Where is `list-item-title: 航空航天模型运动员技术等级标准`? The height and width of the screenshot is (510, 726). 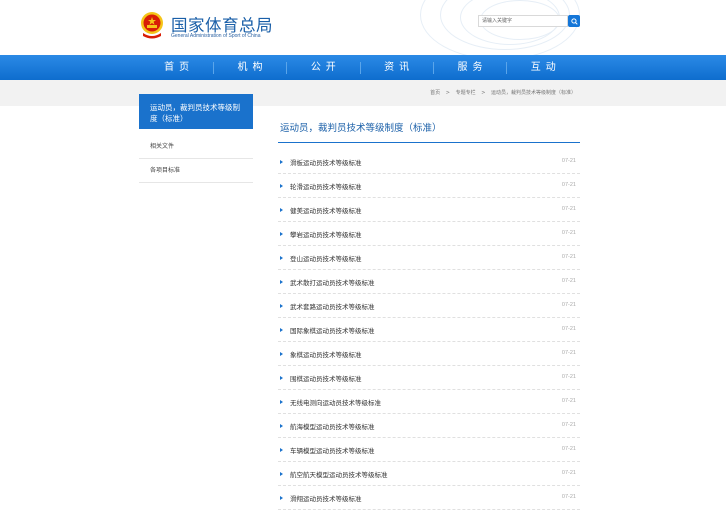
list-item-title: 航空航天模型运动员技术等级标准 is located at coordinates (339, 474).